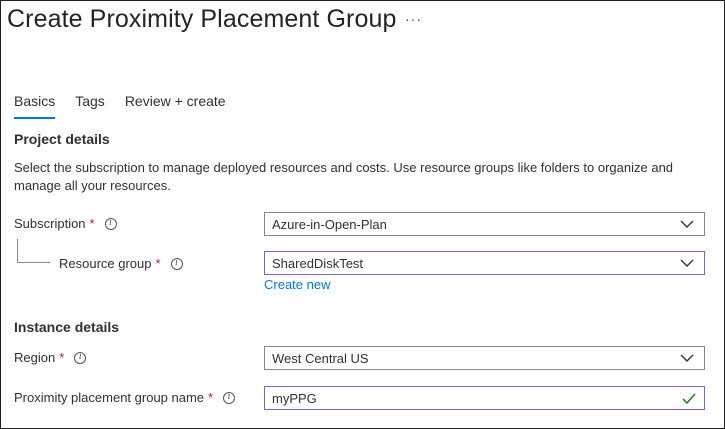 This screenshot has height=429, width=725. I want to click on instance-details-heading: Instance details, so click(67, 327).